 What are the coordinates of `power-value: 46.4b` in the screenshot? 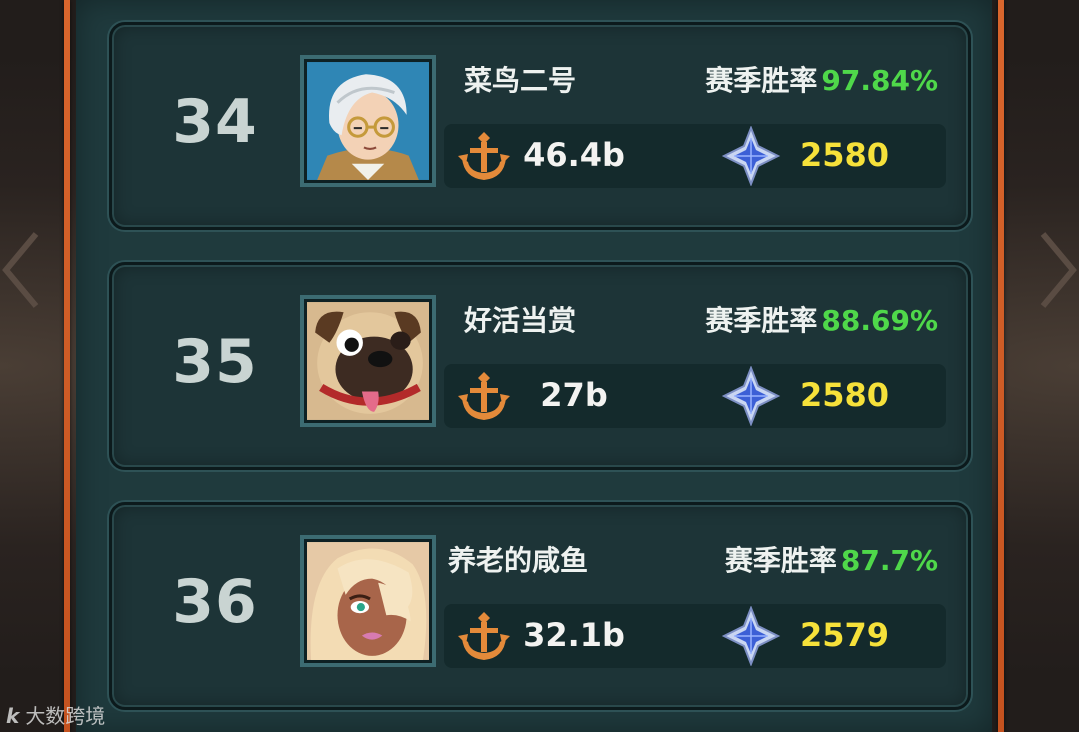 It's located at (574, 155).